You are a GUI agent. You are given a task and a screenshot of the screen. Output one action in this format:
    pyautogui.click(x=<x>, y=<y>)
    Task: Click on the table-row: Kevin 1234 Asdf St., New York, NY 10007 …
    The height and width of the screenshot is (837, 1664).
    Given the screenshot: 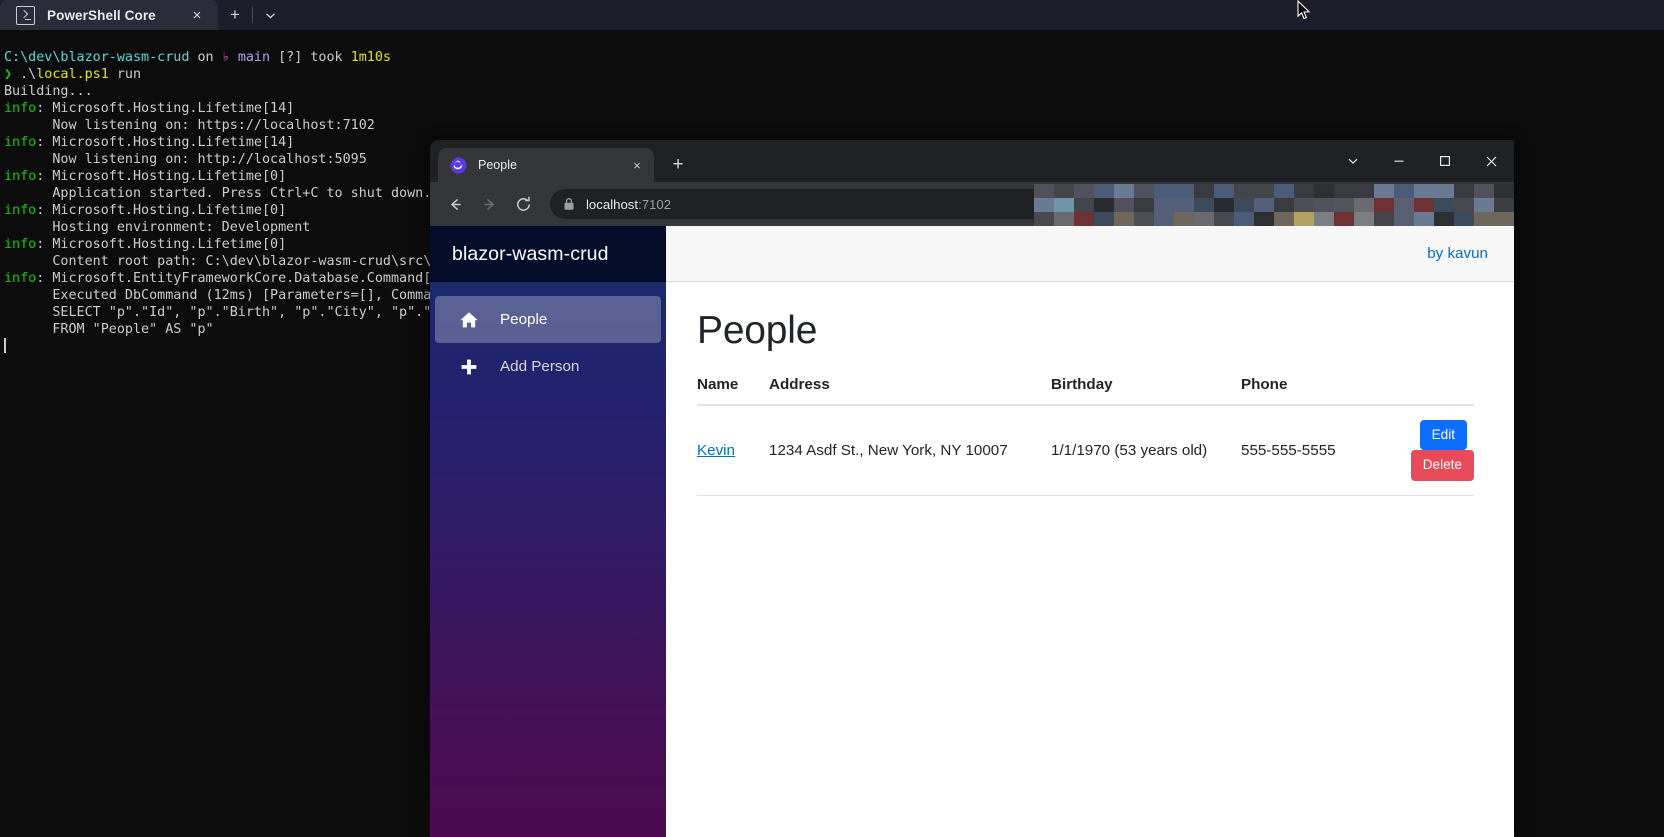 What is the action you would take?
    pyautogui.click(x=1085, y=450)
    